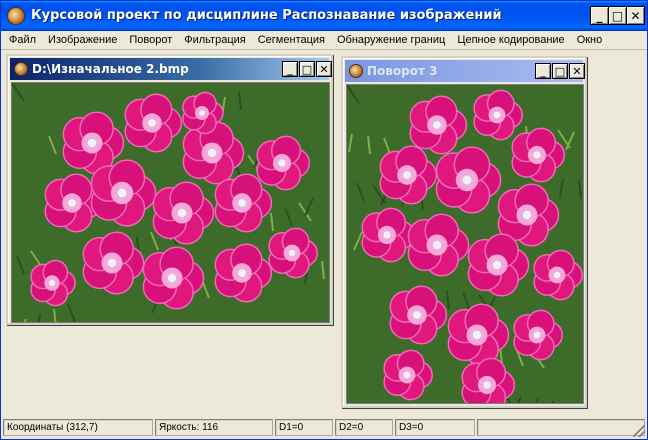 The width and height of the screenshot is (648, 440). Describe the element at coordinates (291, 40) in the screenshot. I see `menu-segmentation: Сегментация` at that location.